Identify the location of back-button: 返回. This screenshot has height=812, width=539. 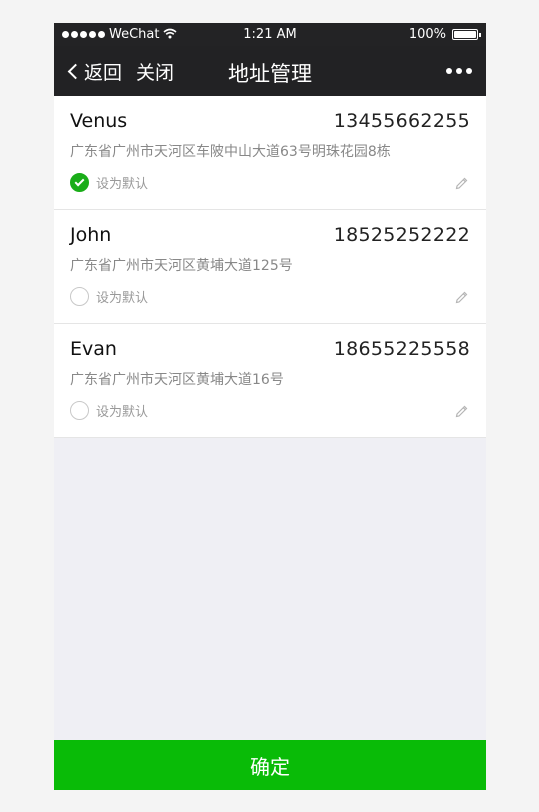
(93, 71).